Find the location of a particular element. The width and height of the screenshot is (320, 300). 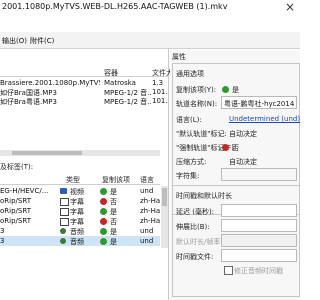

delay-label: 延迟 (毫秒): is located at coordinates (195, 212).